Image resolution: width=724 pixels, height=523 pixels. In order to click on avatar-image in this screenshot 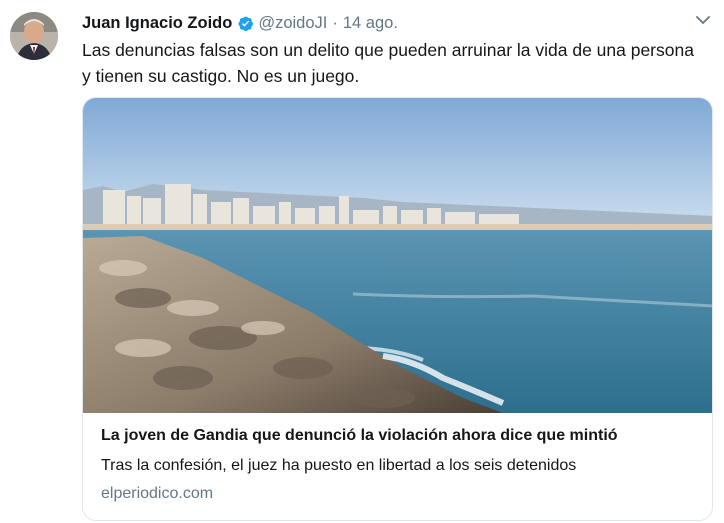, I will do `click(34, 36)`.